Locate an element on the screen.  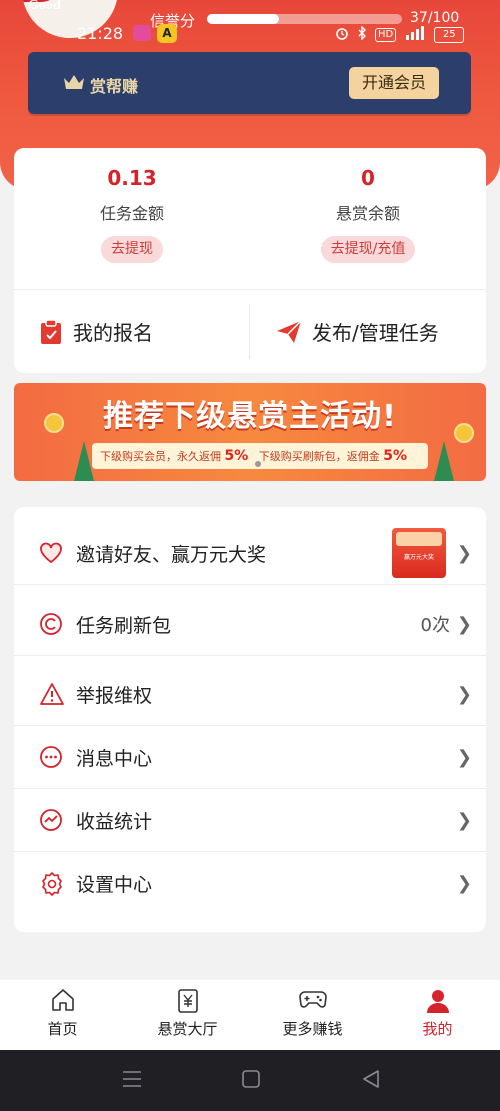
trend-icon is located at coordinates (51, 820).